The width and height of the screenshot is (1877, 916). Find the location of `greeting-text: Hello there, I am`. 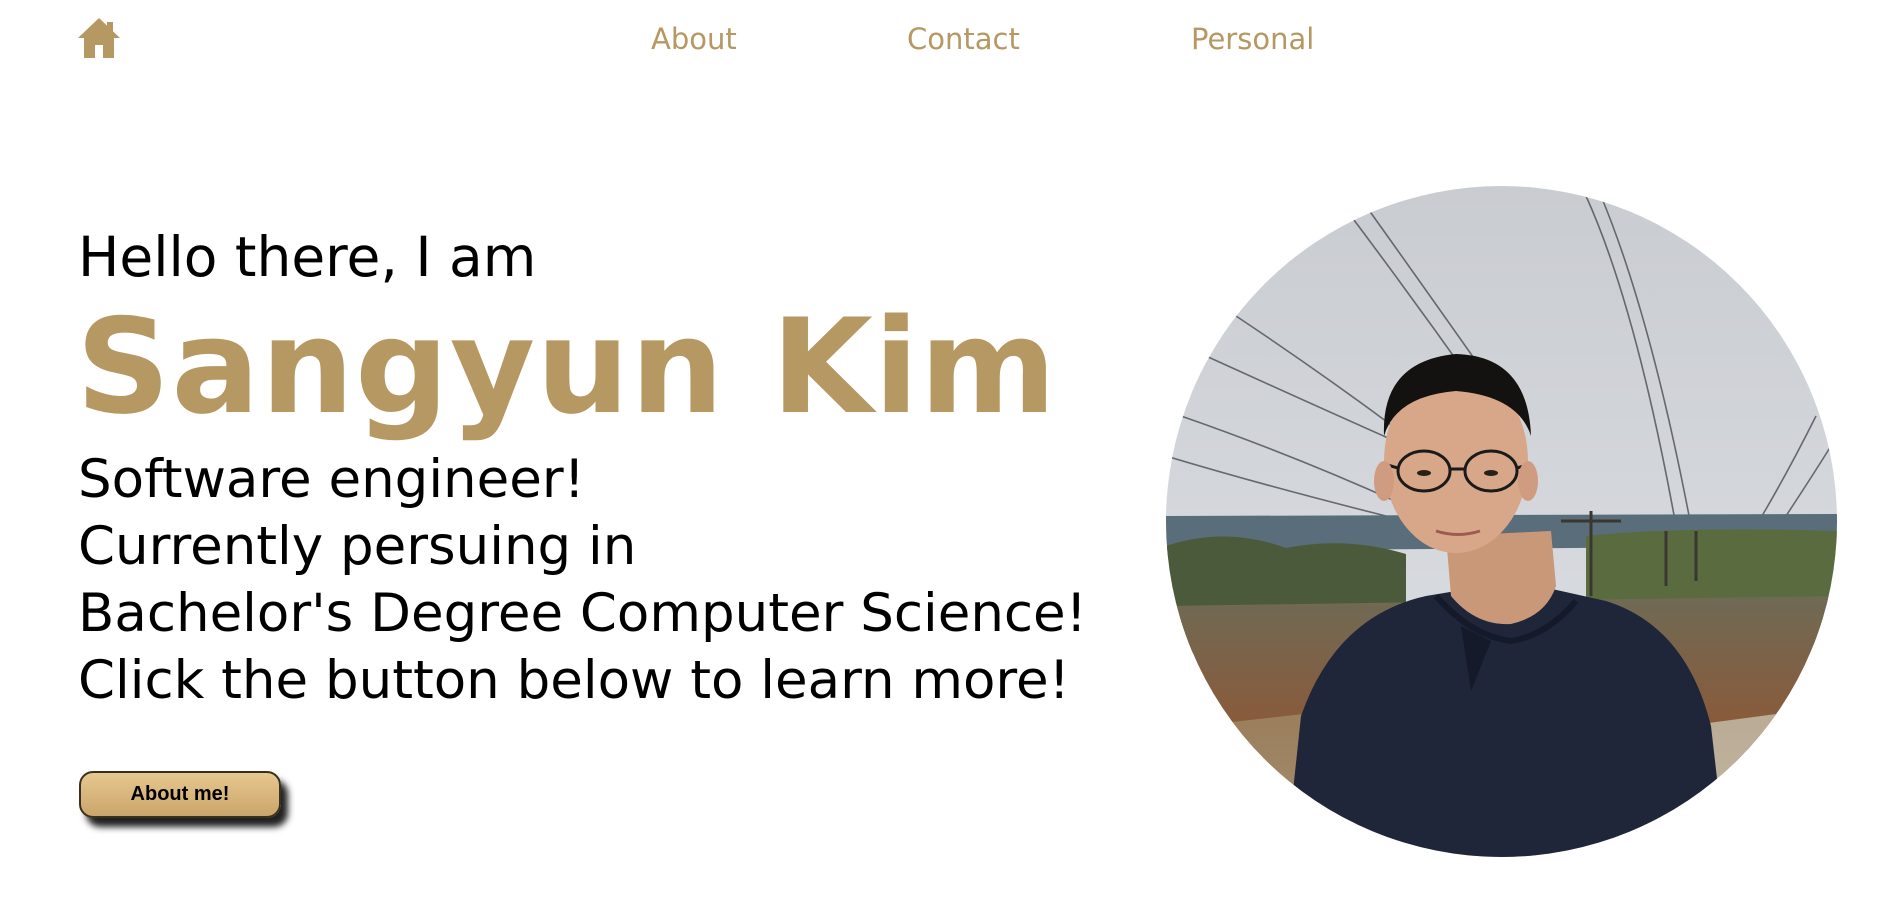

greeting-text: Hello there, I am is located at coordinates (307, 257).